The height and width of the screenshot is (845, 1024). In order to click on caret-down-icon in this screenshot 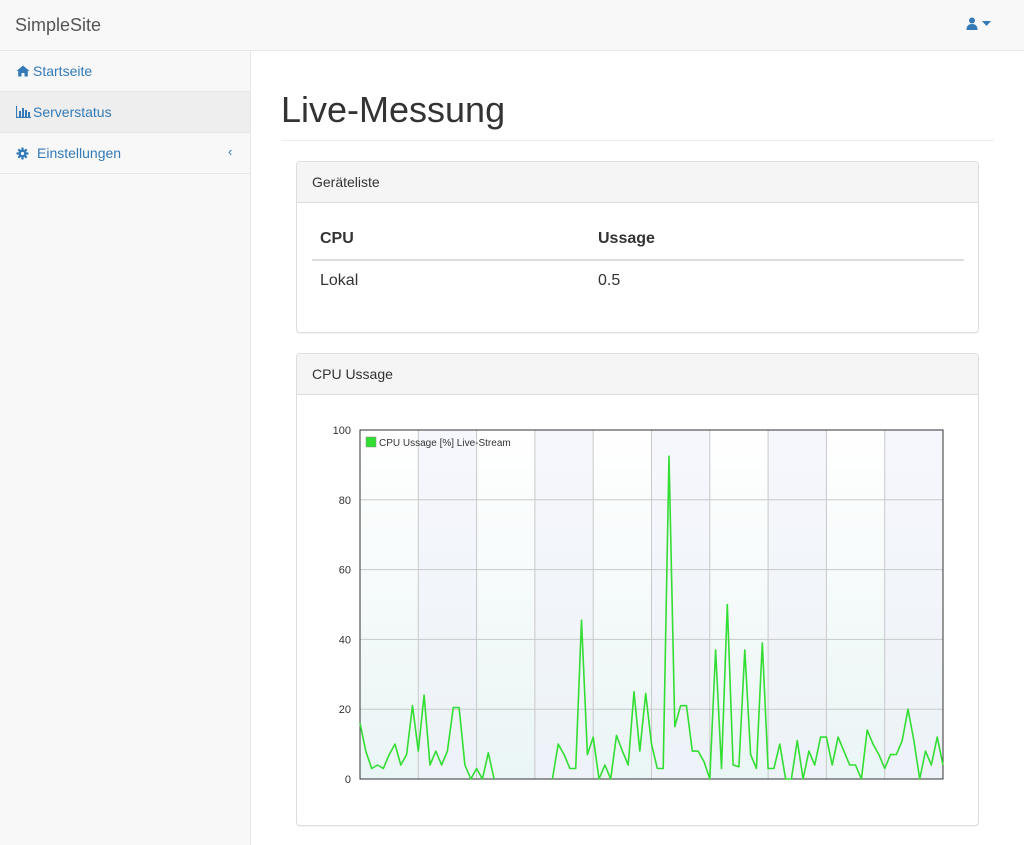, I will do `click(986, 23)`.